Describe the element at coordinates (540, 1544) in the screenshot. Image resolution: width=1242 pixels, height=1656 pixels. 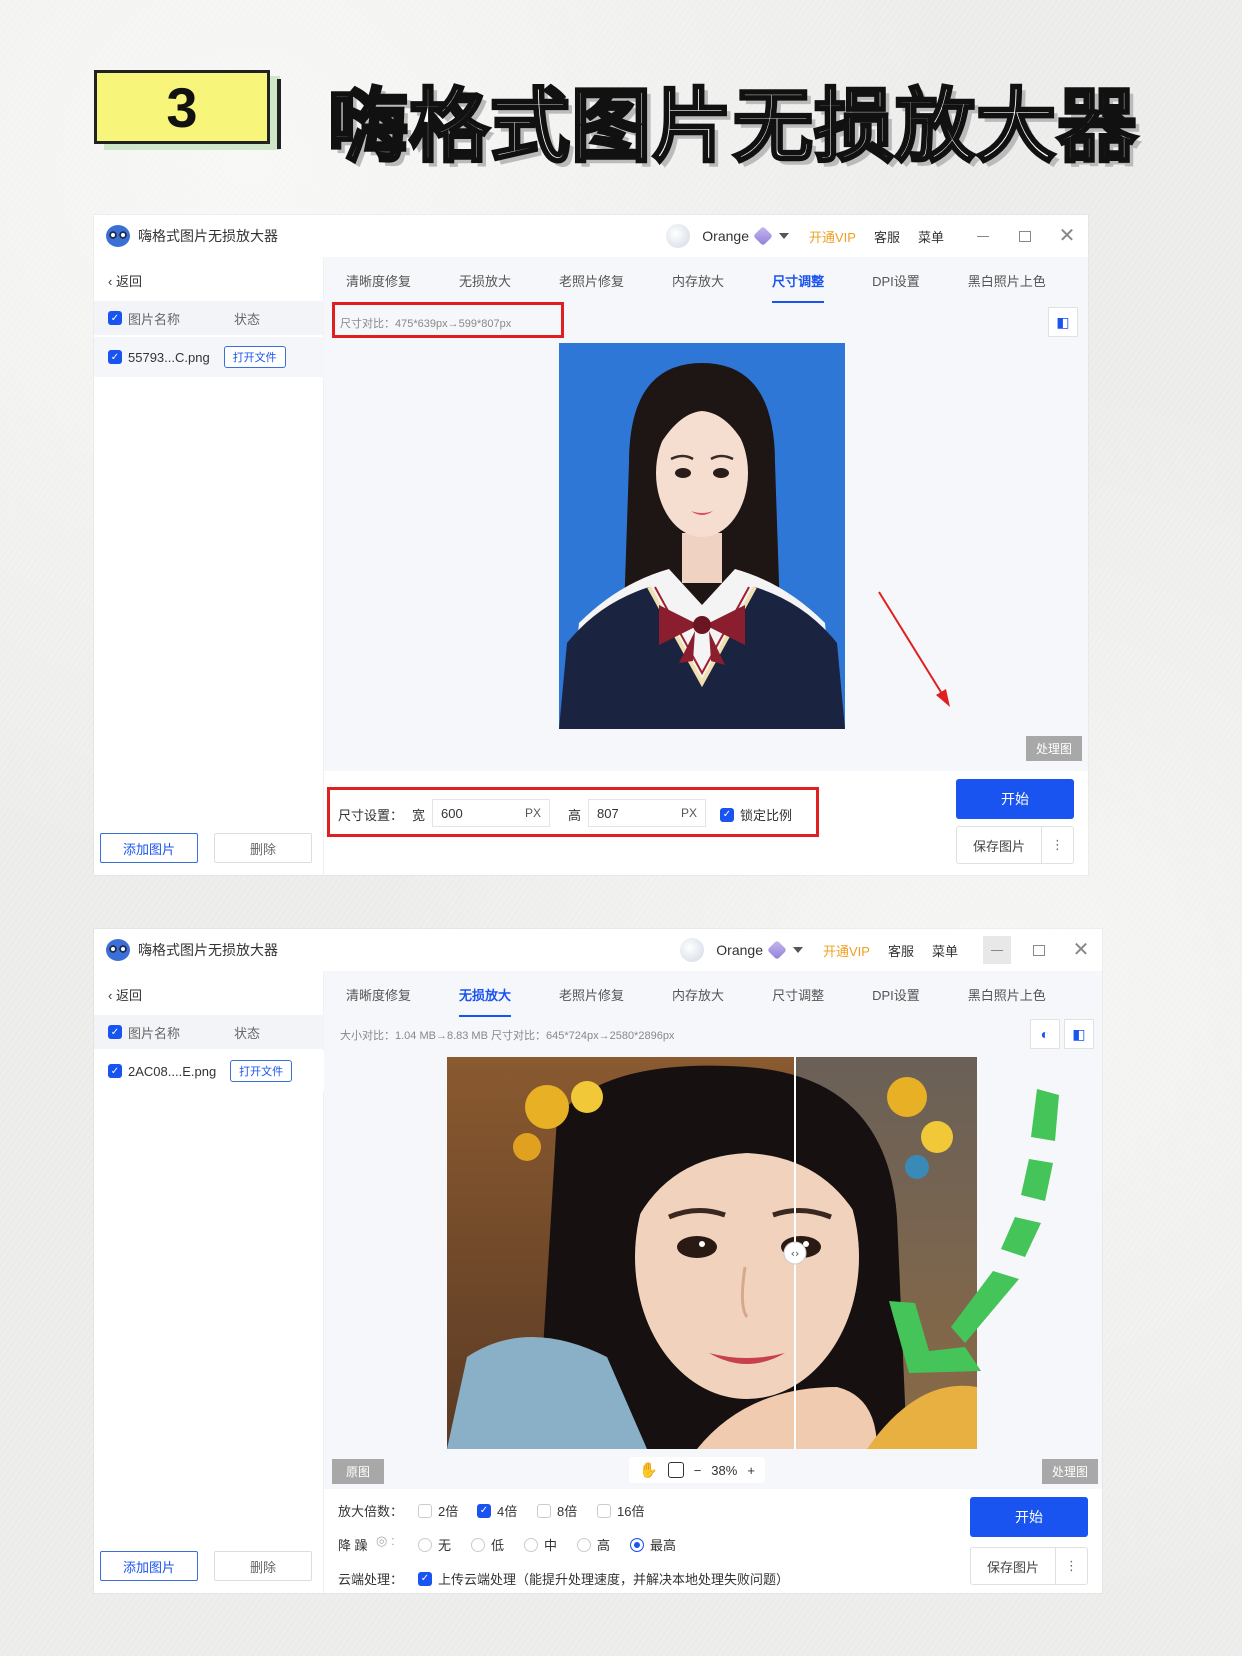
I see `denoise-option-mid: 中` at that location.